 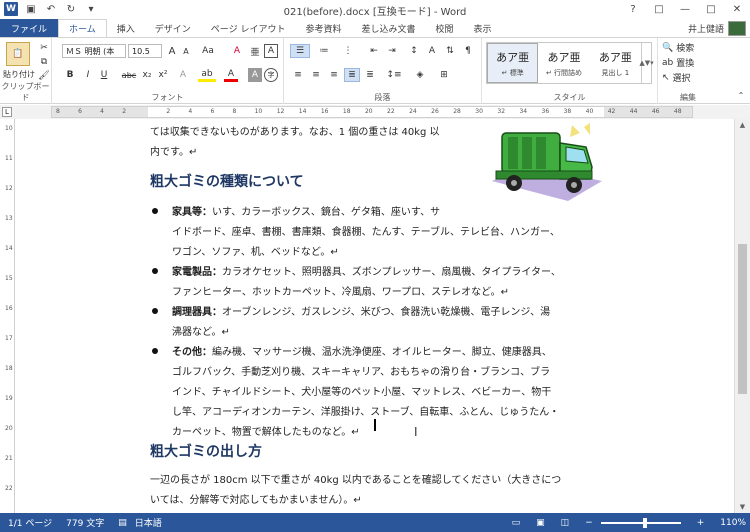 What do you see at coordinates (129, 75) in the screenshot?
I see `strikethrough-button: abc` at bounding box center [129, 75].